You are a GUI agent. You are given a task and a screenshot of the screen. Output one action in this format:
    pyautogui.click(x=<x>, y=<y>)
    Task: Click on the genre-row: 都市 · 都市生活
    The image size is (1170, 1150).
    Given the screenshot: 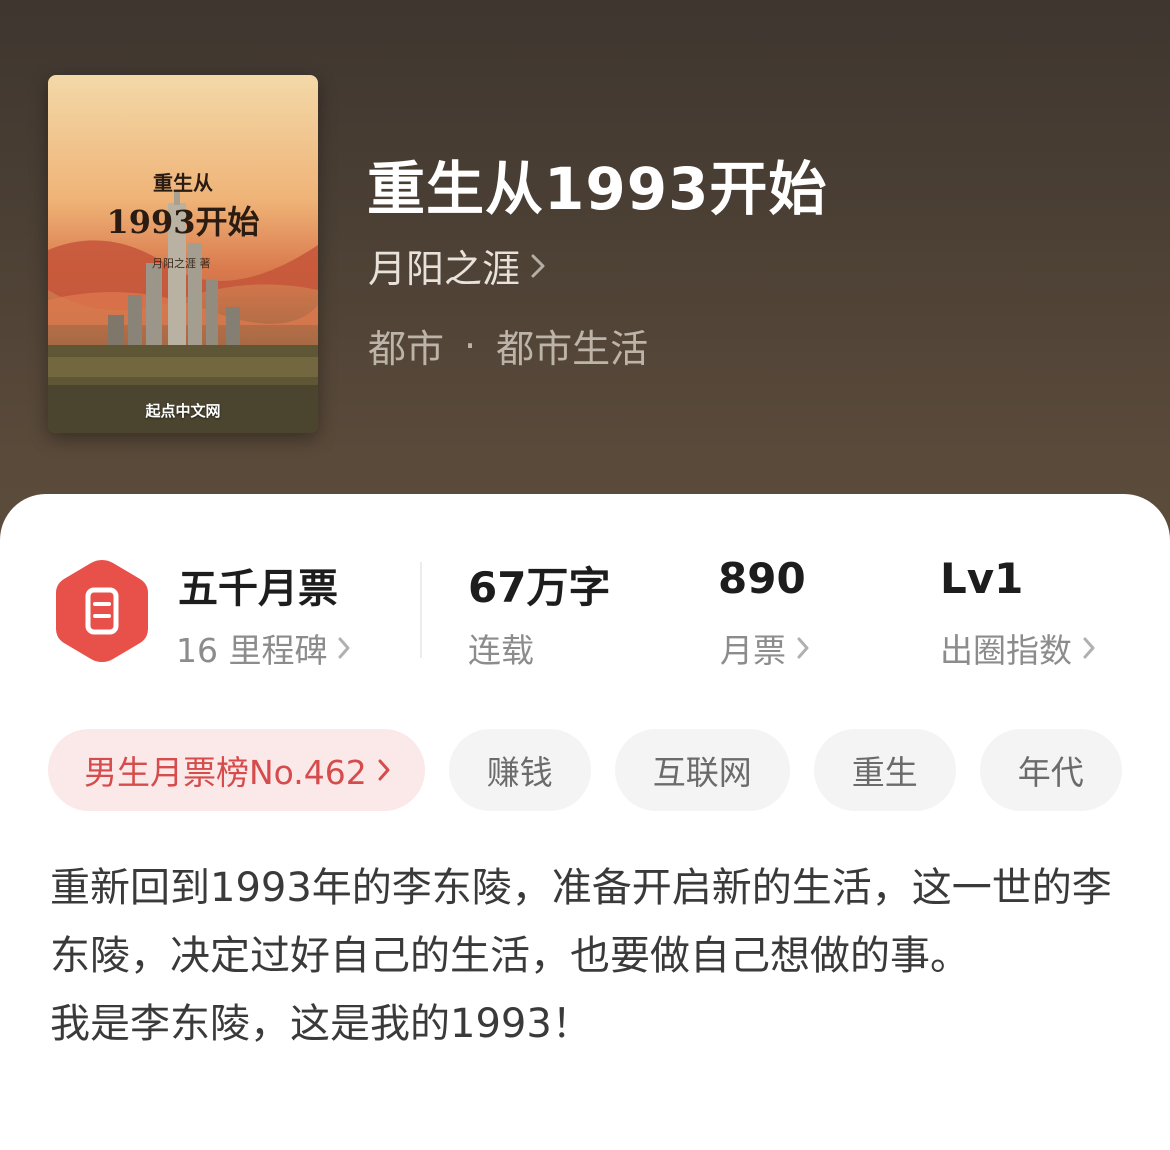 What is the action you would take?
    pyautogui.click(x=508, y=345)
    